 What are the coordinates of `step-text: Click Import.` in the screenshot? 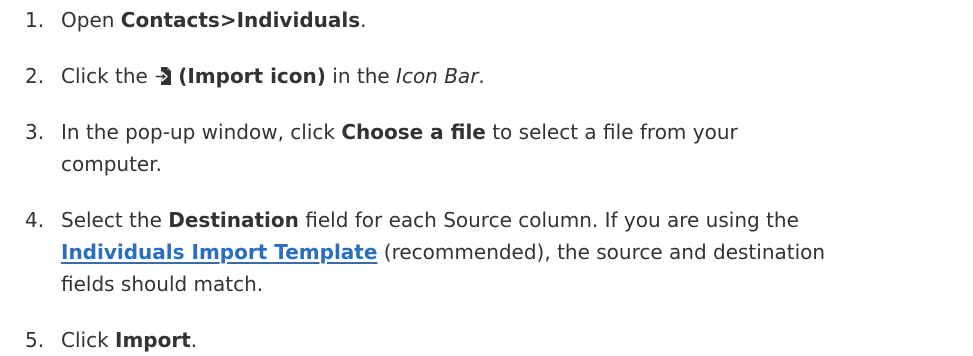 It's located at (515, 340).